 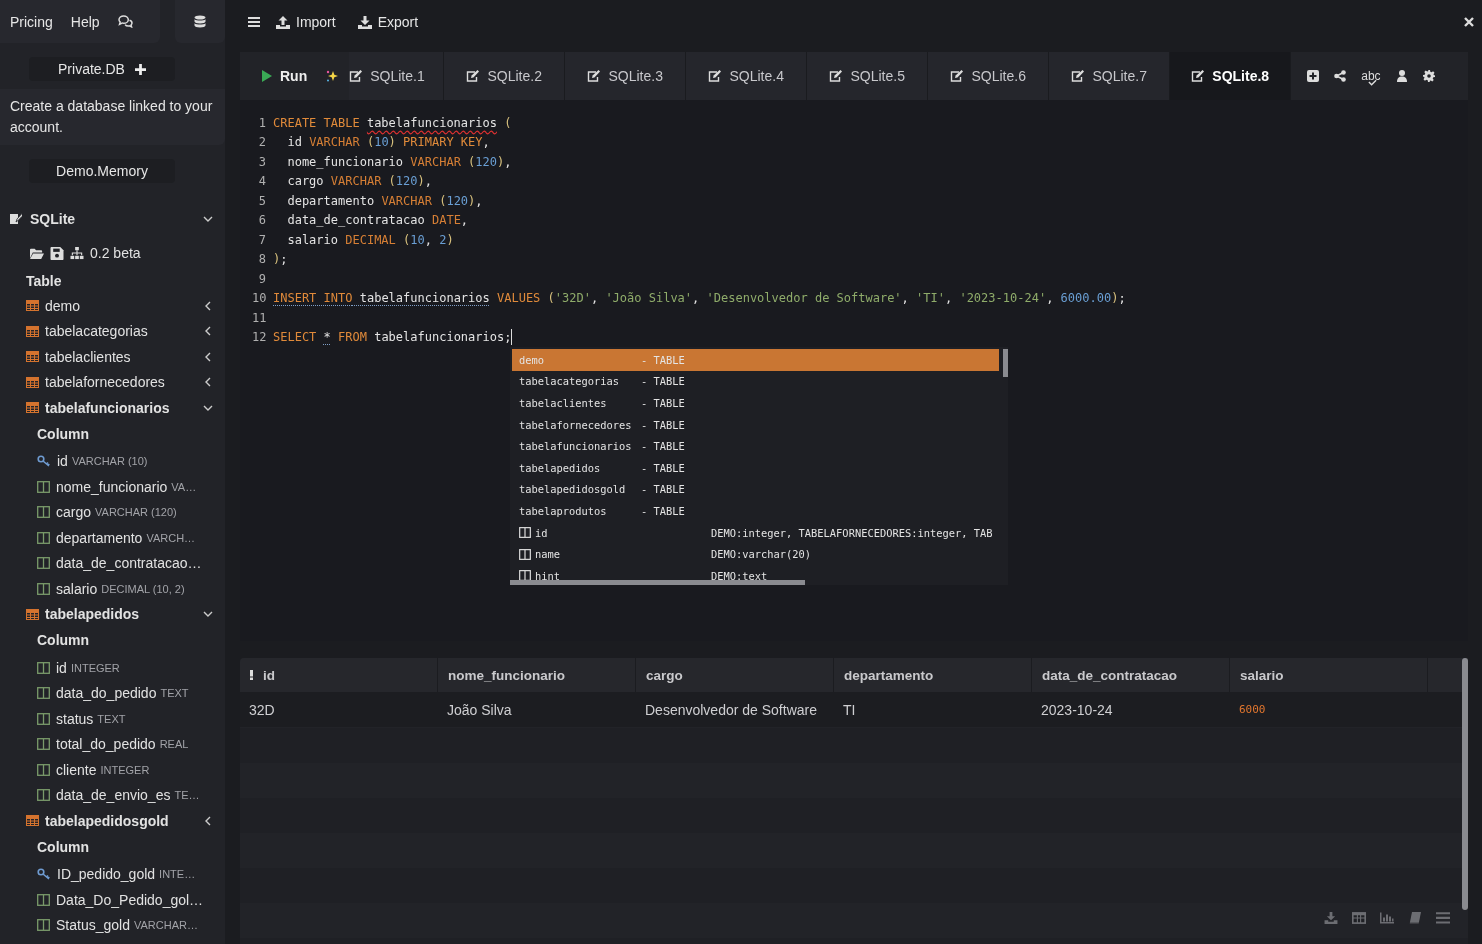 I want to click on editor-tab: SQLite.5, so click(x=868, y=76).